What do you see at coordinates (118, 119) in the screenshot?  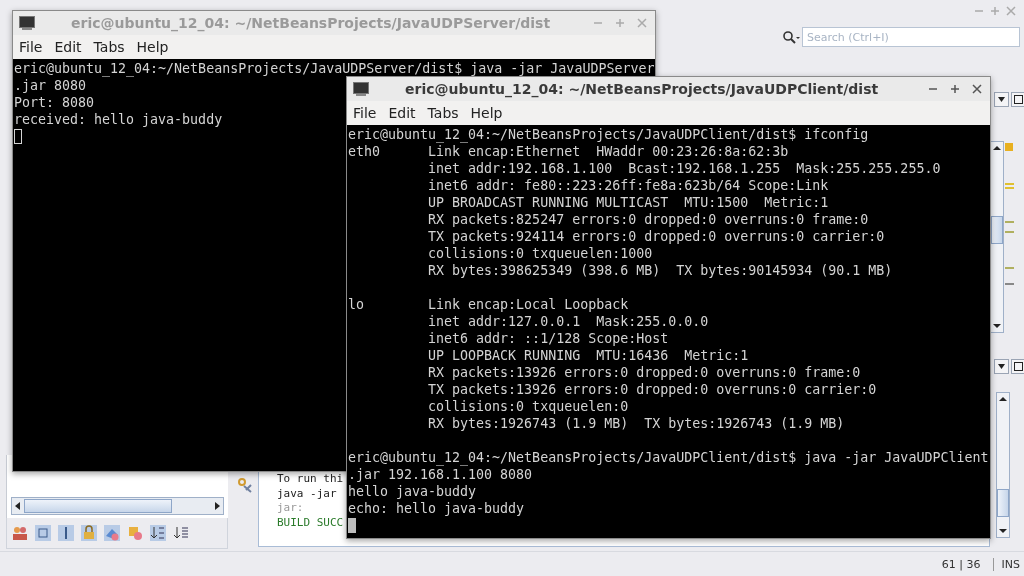 I see `terminal-line: received: hello java-buddy` at bounding box center [118, 119].